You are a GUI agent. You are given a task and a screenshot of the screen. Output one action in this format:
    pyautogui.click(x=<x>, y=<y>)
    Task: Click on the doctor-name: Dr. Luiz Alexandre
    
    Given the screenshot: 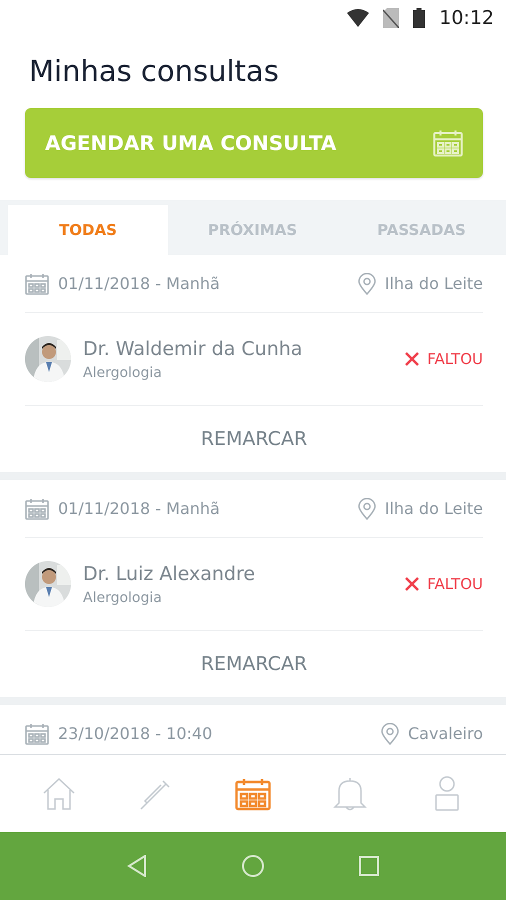 What is the action you would take?
    pyautogui.click(x=169, y=573)
    